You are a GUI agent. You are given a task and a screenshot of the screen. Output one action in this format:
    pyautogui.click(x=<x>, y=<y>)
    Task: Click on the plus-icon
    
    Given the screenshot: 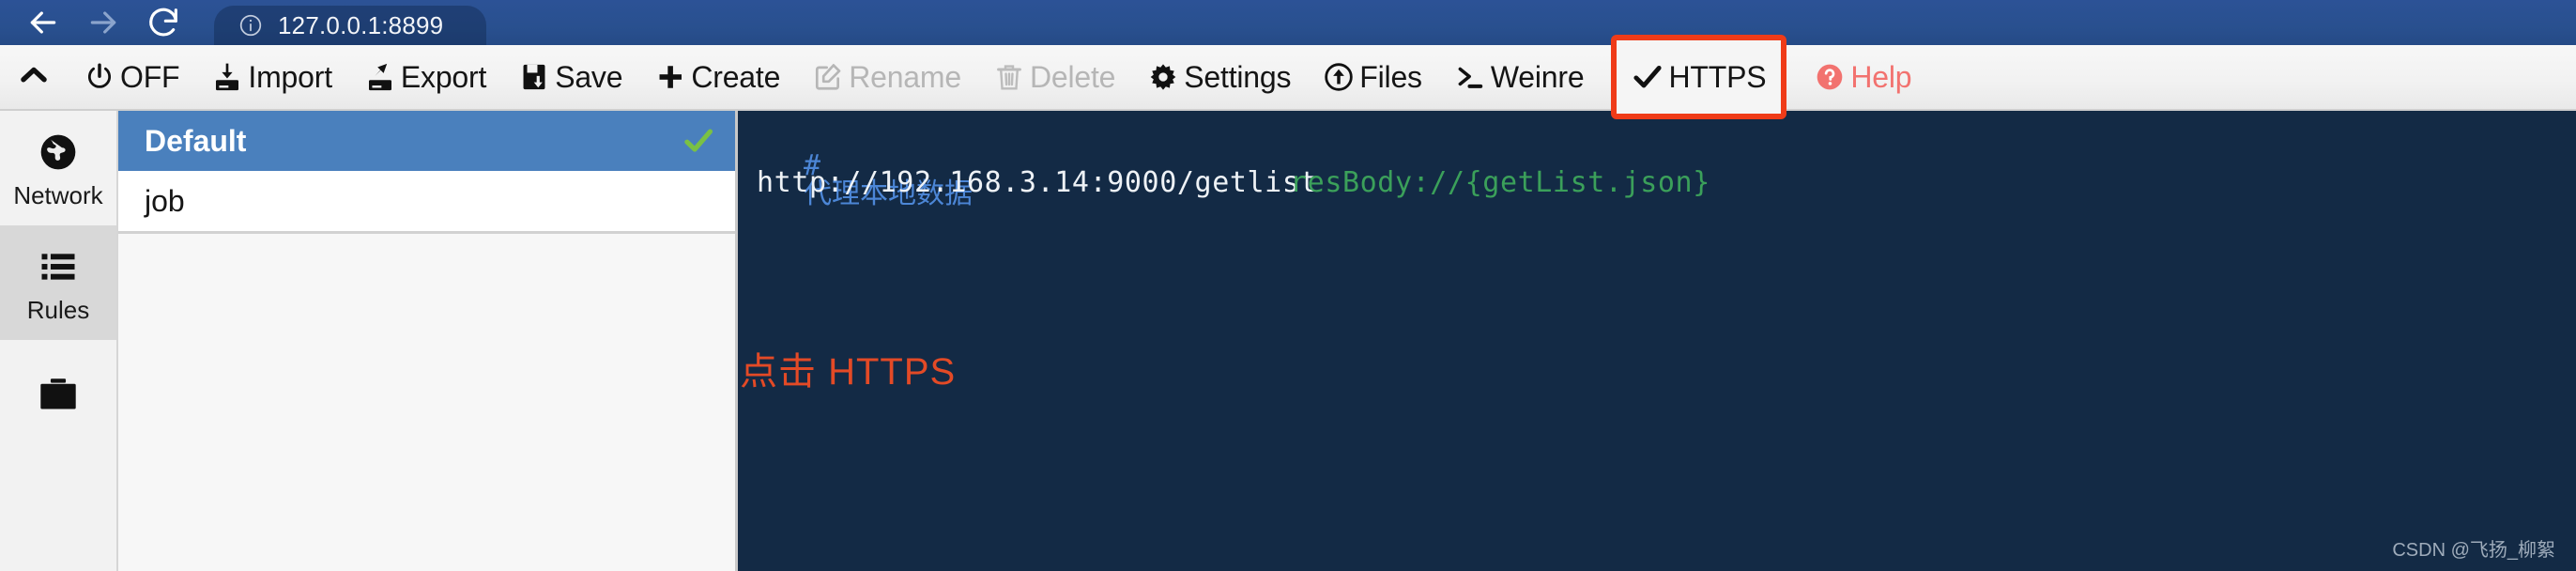 What is the action you would take?
    pyautogui.click(x=670, y=77)
    